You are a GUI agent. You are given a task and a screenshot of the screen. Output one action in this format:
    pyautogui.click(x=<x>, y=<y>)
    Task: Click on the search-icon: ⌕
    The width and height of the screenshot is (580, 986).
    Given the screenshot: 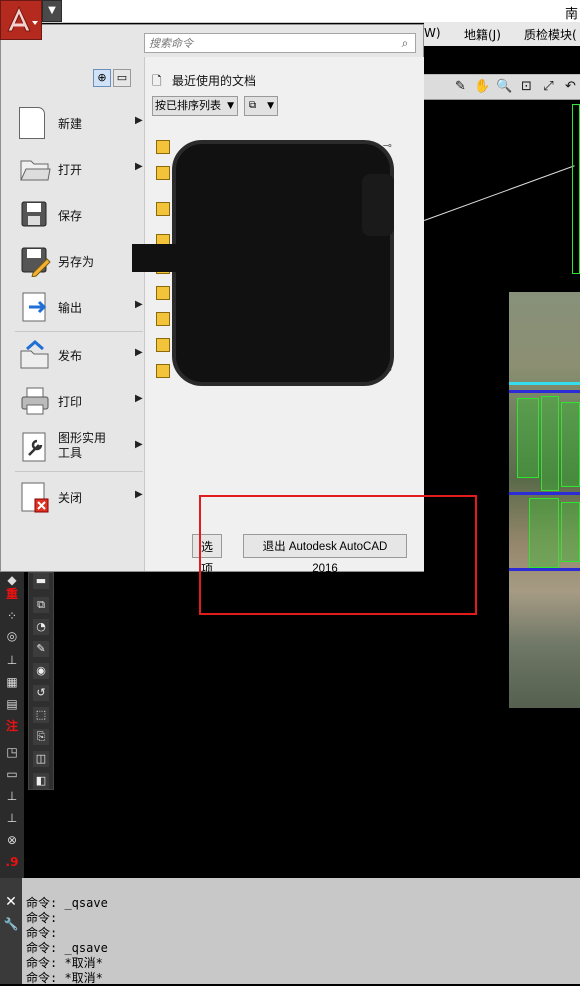 What is the action you would take?
    pyautogui.click(x=405, y=43)
    